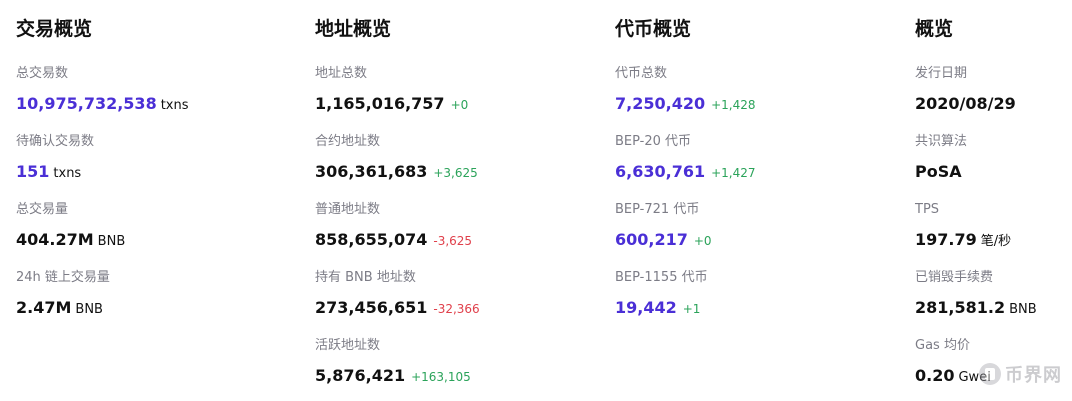 The image size is (1072, 401). What do you see at coordinates (353, 29) in the screenshot?
I see `section-title: 地址概览` at bounding box center [353, 29].